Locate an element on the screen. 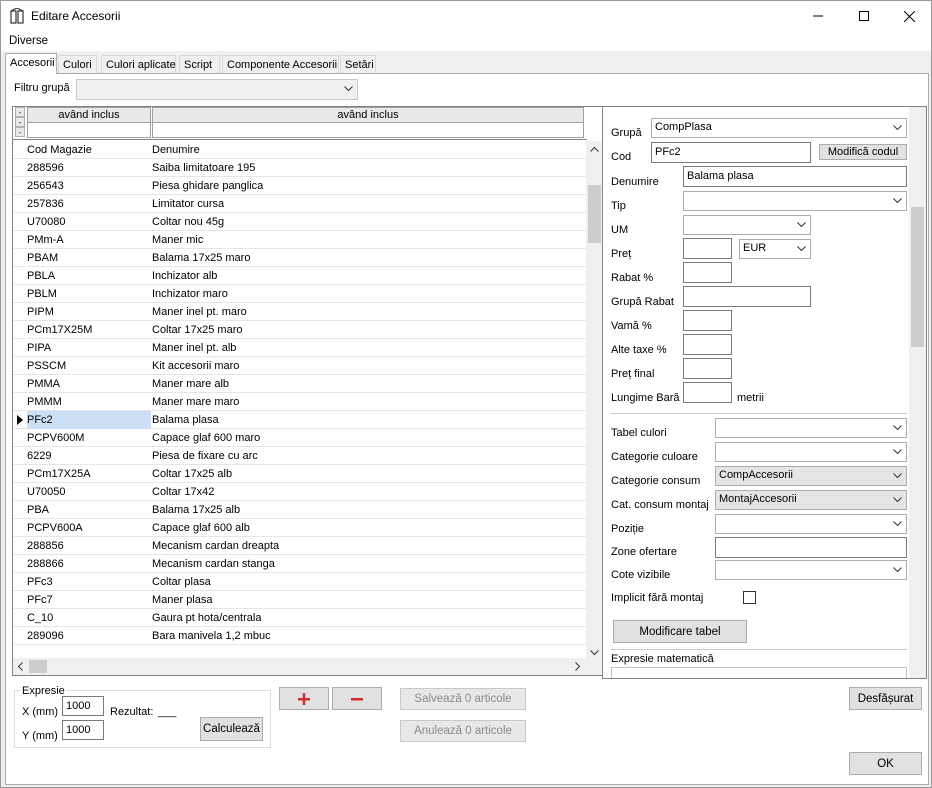 This screenshot has height=788, width=932. maximize-button is located at coordinates (864, 16).